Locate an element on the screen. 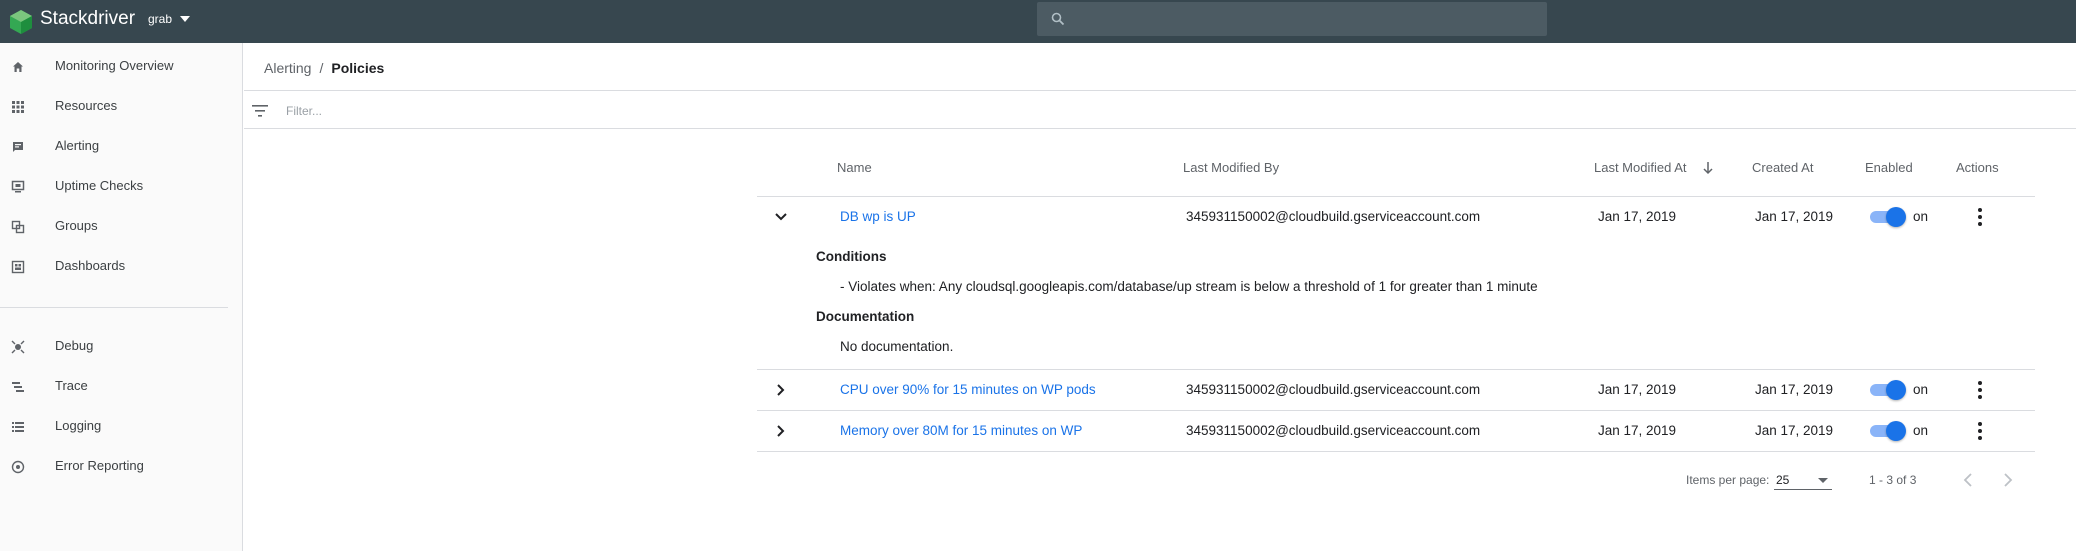  sidebar-item-label: Uptime Checks is located at coordinates (99, 185).